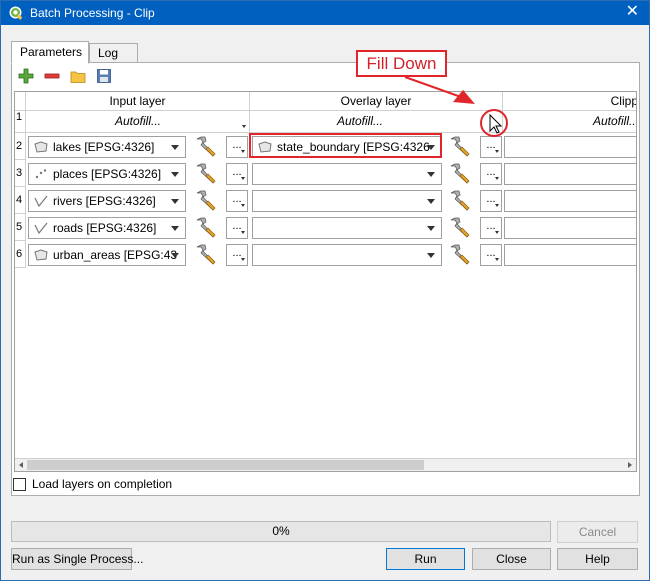 This screenshot has height=582, width=650. I want to click on row-number: 3, so click(20, 173).